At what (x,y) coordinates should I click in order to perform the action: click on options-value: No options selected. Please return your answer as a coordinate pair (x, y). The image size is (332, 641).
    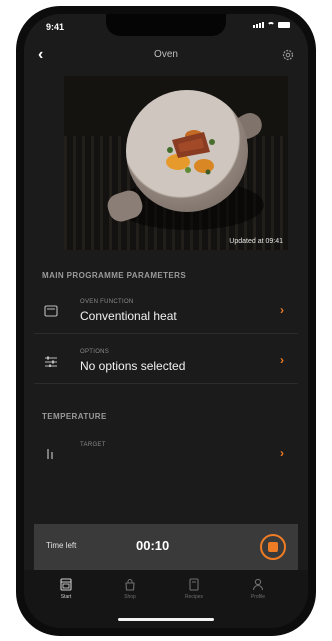
    Looking at the image, I should click on (133, 366).